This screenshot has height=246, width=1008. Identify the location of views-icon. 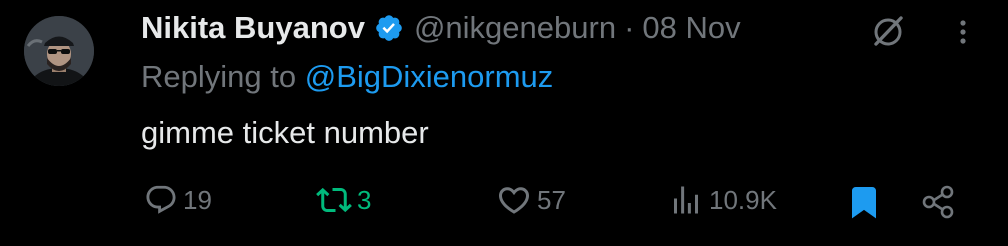
(686, 200).